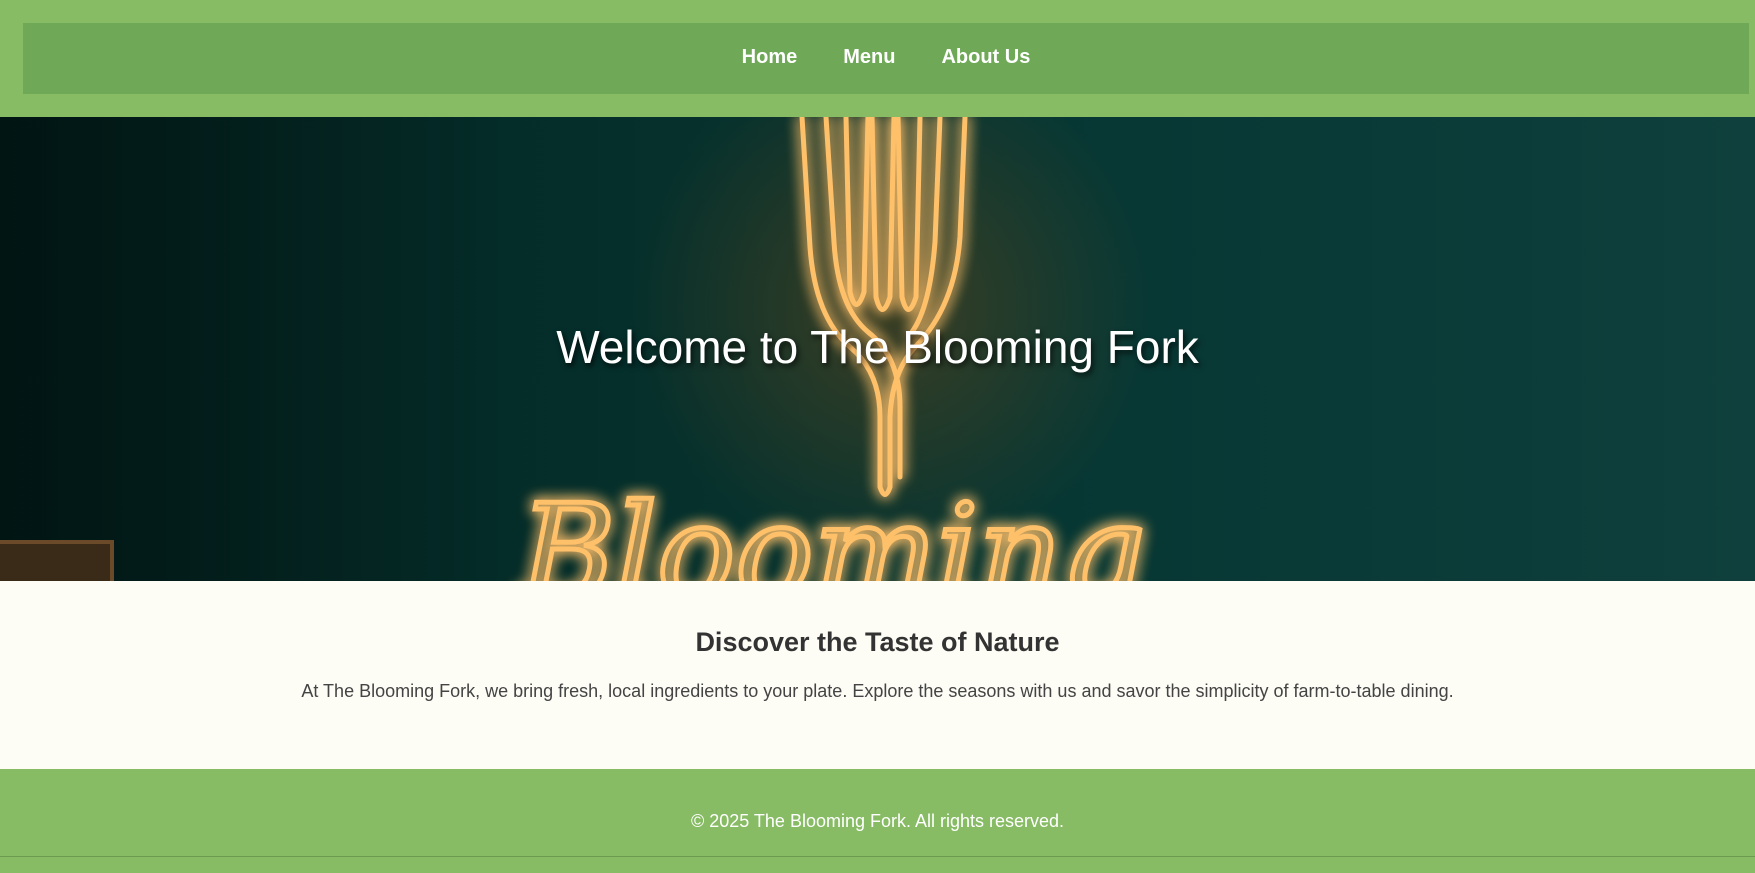 The image size is (1755, 873). I want to click on footer-divider, so click(877, 856).